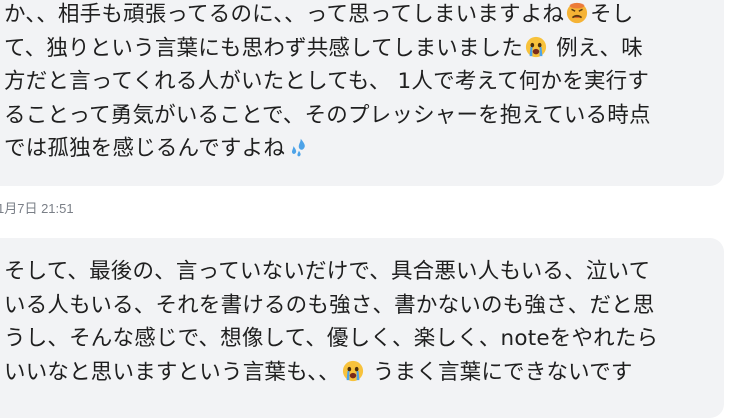  Describe the element at coordinates (596, 48) in the screenshot. I see `line-text: 例え、味` at that location.